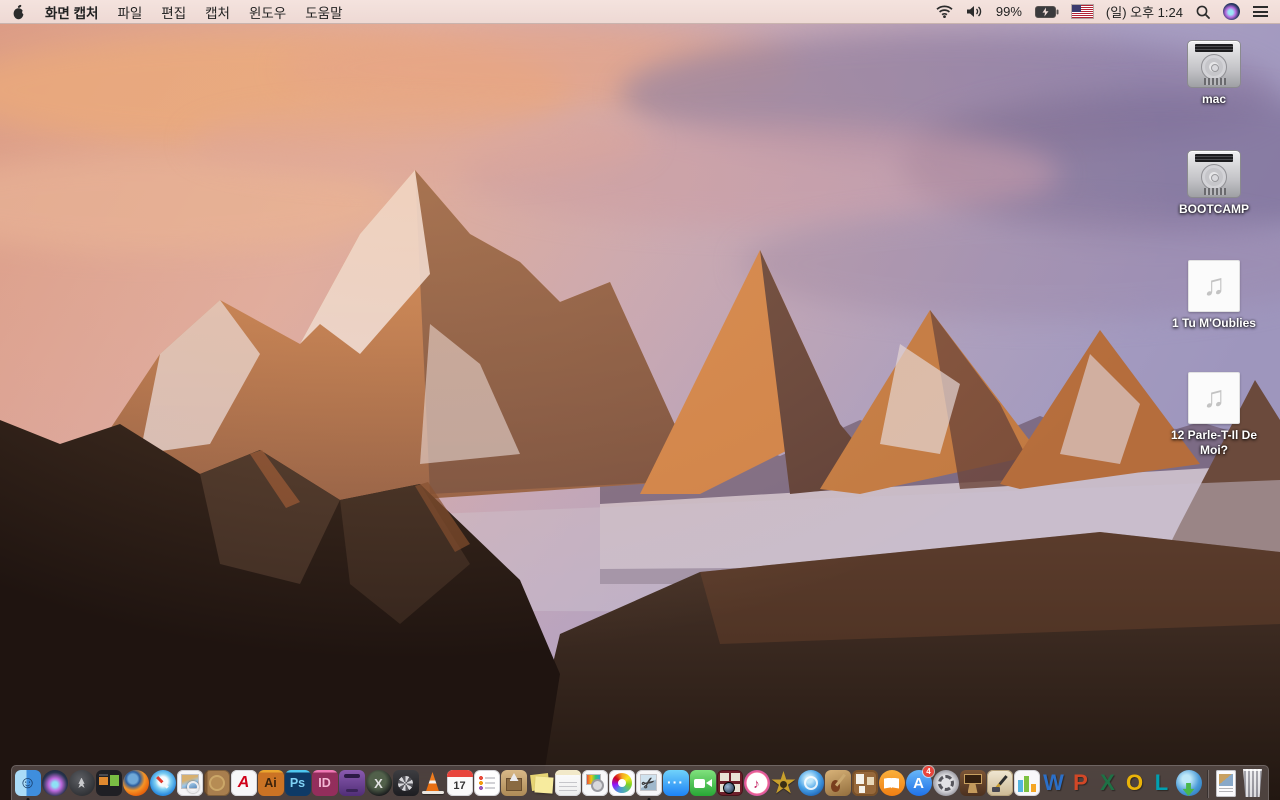 The height and width of the screenshot is (800, 1280). I want to click on ibooks-icon, so click(891, 783).